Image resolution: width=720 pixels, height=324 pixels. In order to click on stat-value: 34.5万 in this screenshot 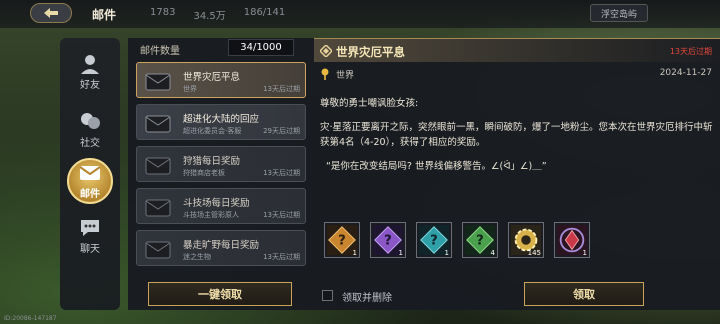, I will do `click(209, 16)`.